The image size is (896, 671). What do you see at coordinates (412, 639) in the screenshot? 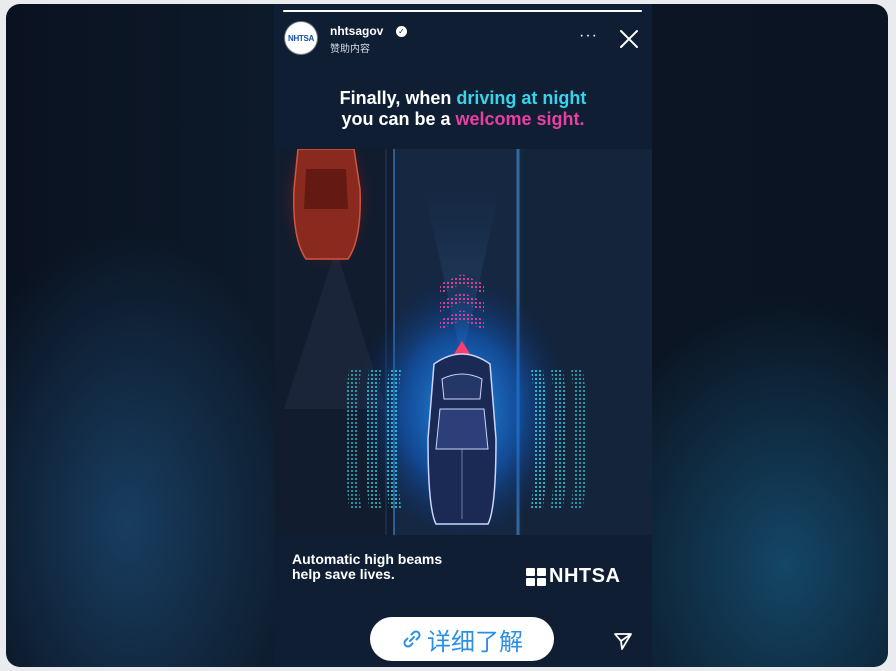
I see `link-icon` at bounding box center [412, 639].